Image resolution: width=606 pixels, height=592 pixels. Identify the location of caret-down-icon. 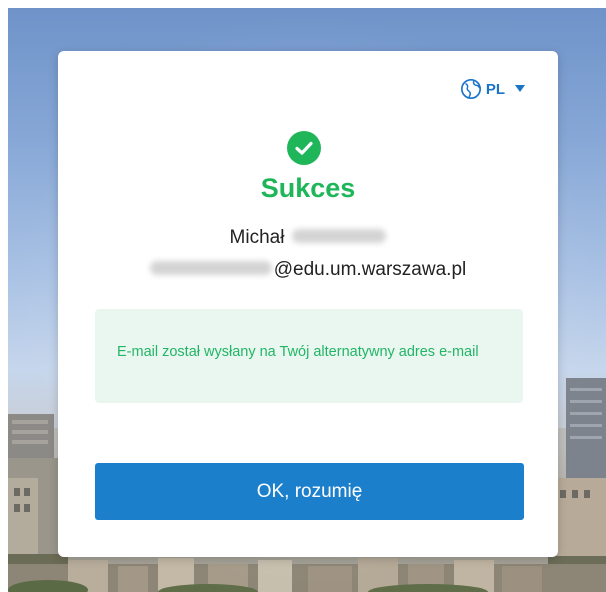
(520, 88).